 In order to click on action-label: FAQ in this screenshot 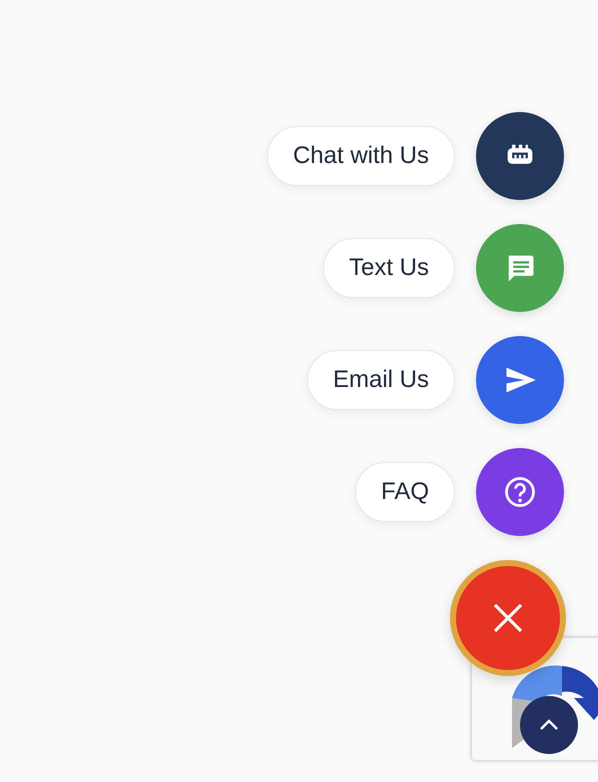, I will do `click(404, 492)`.